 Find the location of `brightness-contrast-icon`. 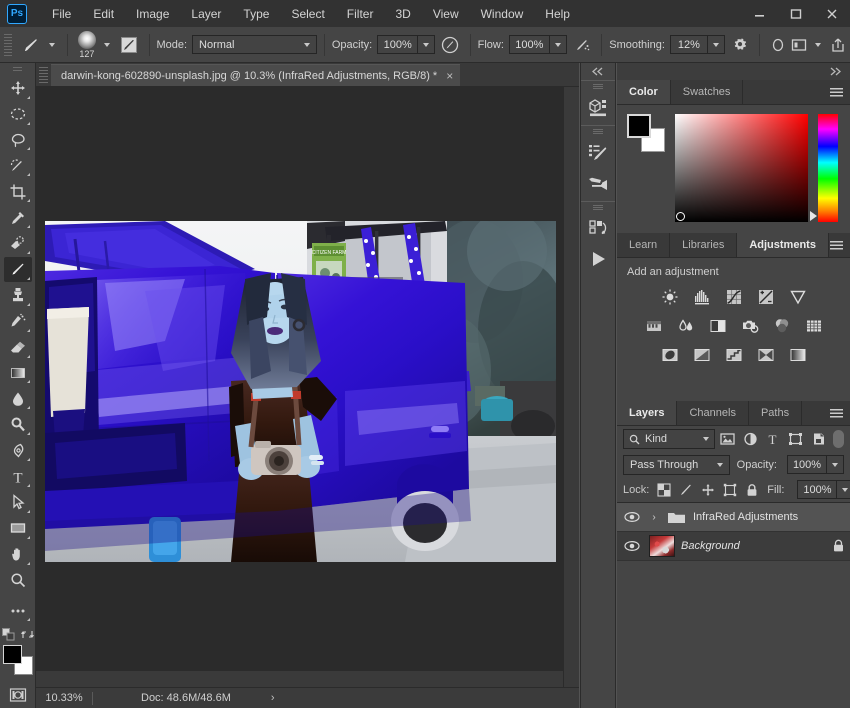

brightness-contrast-icon is located at coordinates (670, 297).